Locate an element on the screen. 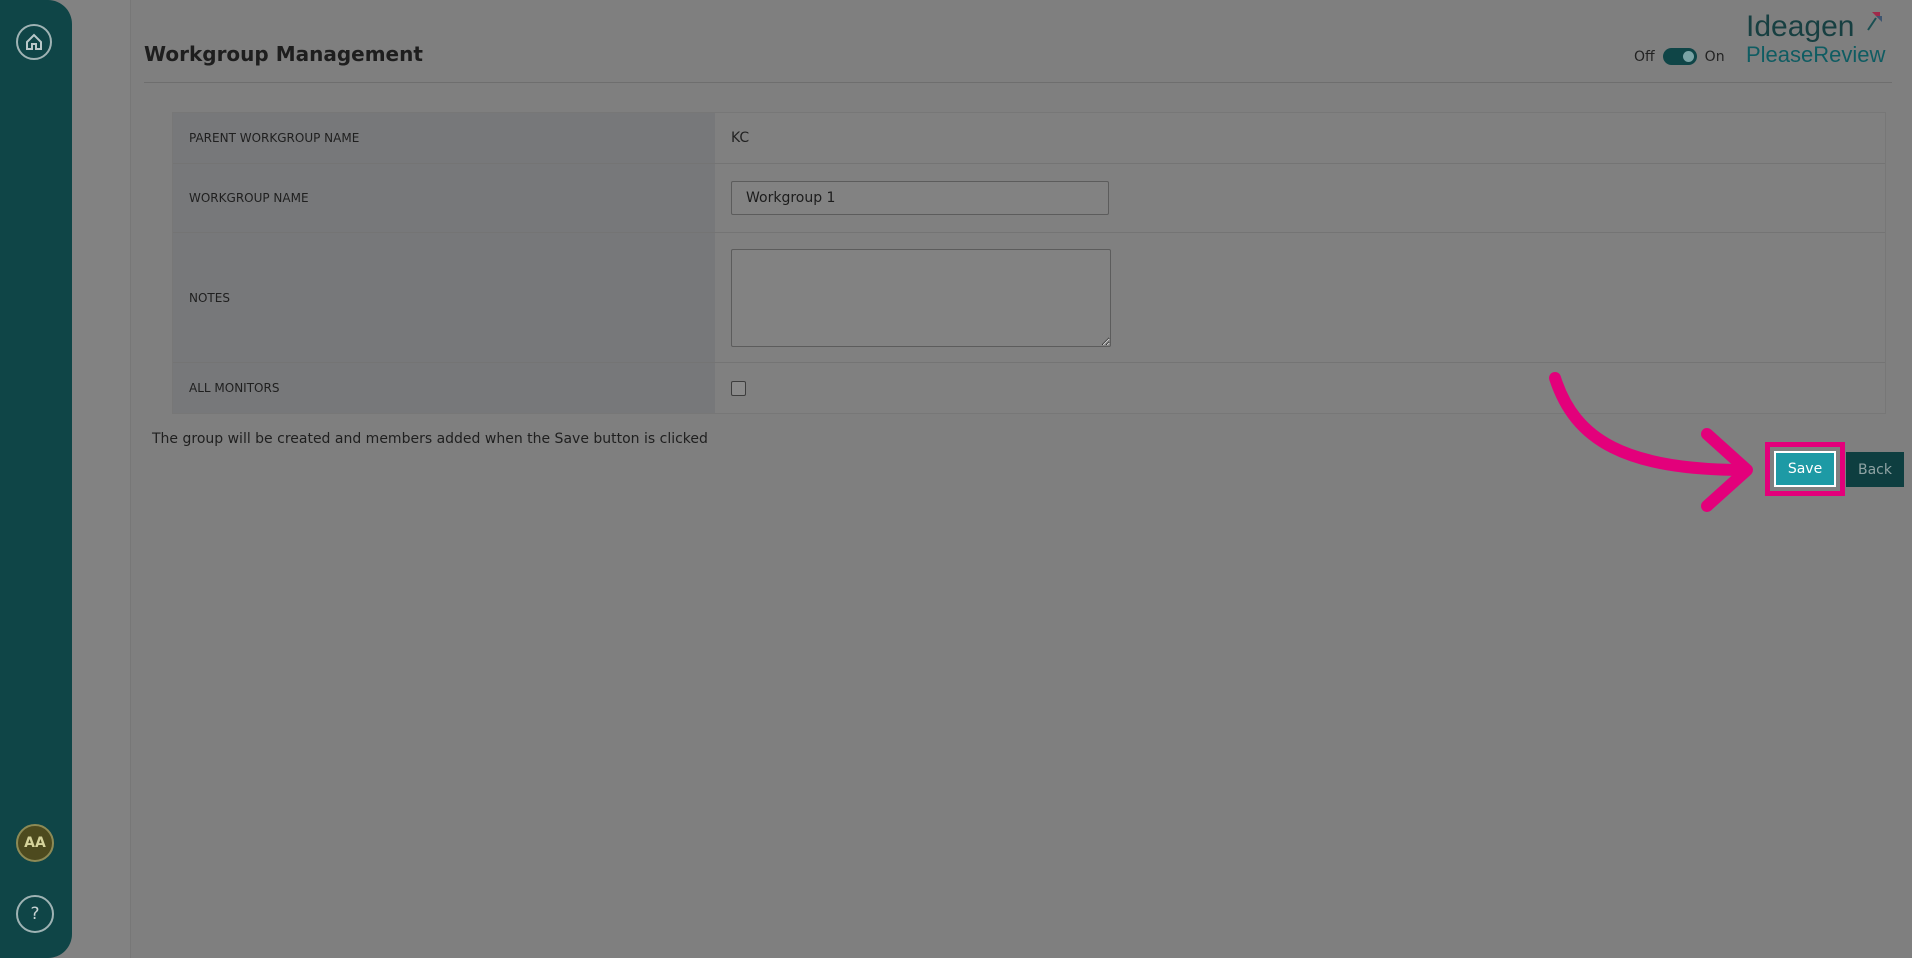 The image size is (1912, 958). parent-workgroup-value: KC is located at coordinates (1300, 138).